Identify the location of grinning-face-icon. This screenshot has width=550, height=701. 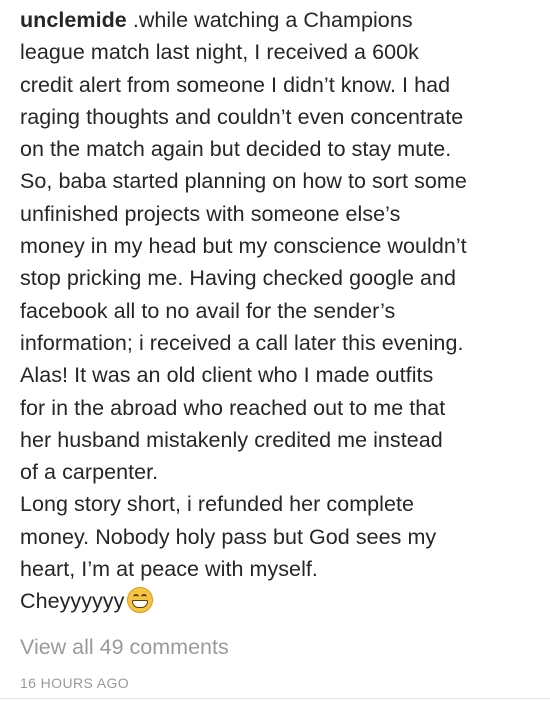
(140, 600).